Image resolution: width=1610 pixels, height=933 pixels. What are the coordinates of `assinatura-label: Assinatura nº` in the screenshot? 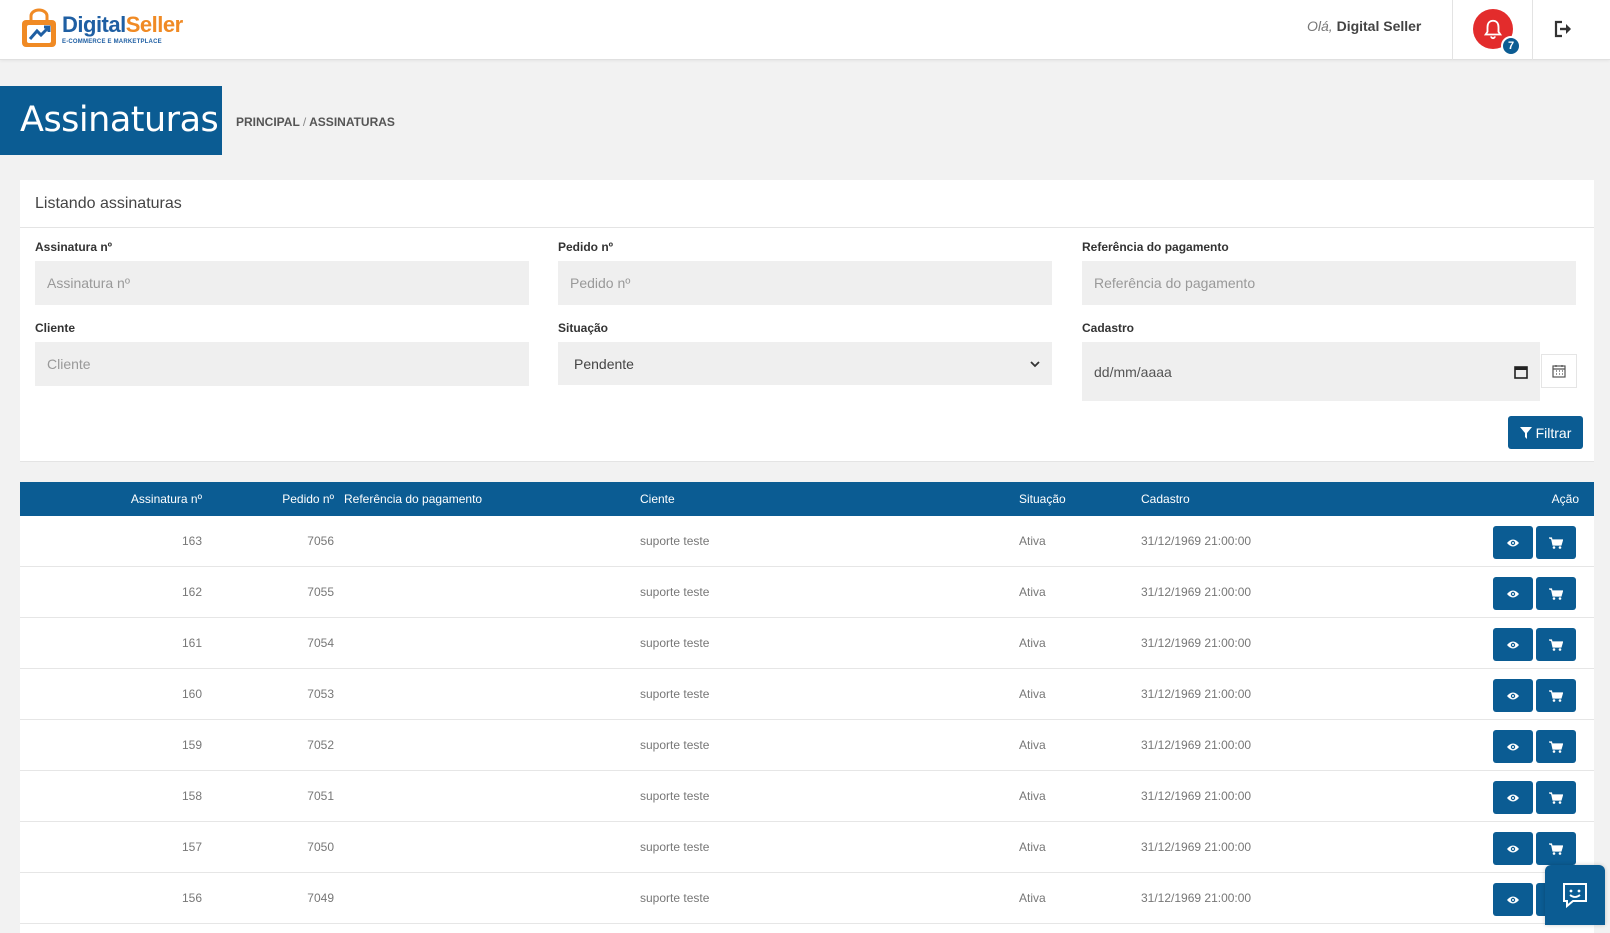 It's located at (74, 247).